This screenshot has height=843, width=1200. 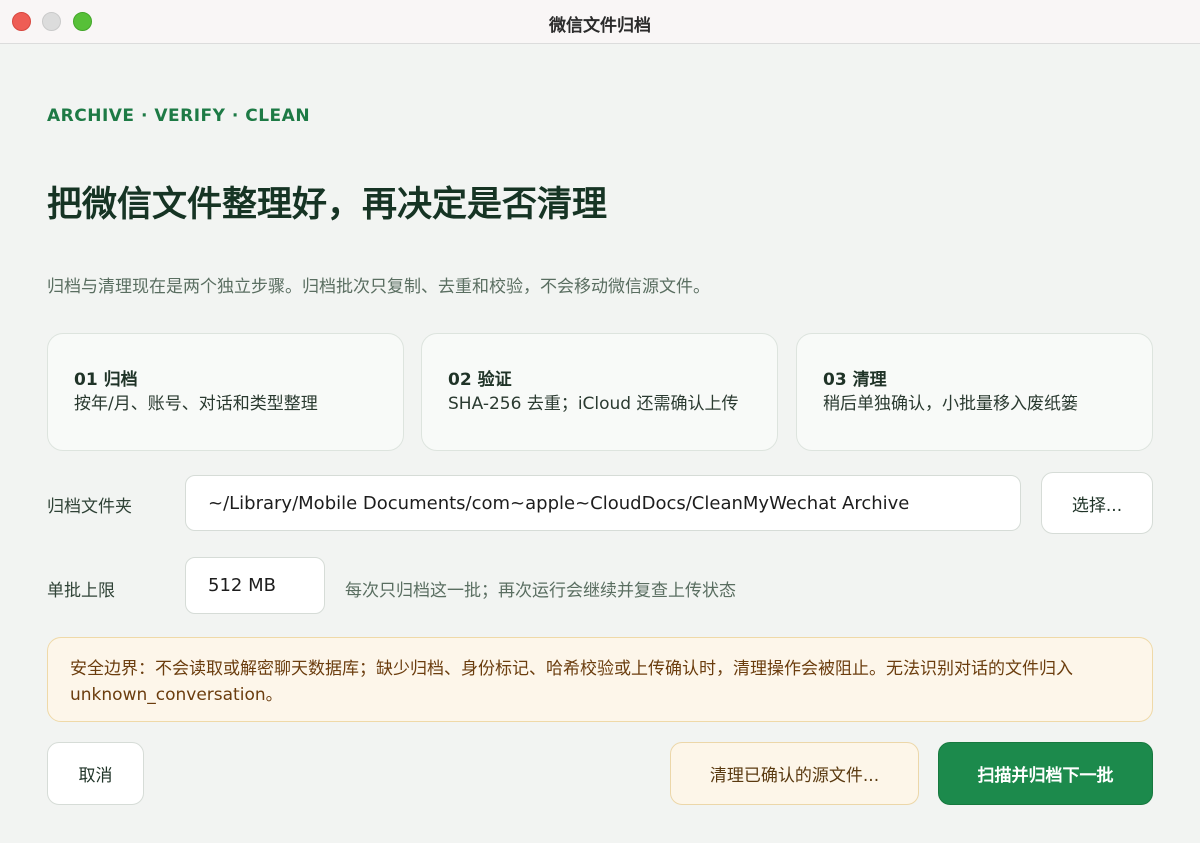 I want to click on batch-limit-label: 单批上限, so click(x=81, y=591).